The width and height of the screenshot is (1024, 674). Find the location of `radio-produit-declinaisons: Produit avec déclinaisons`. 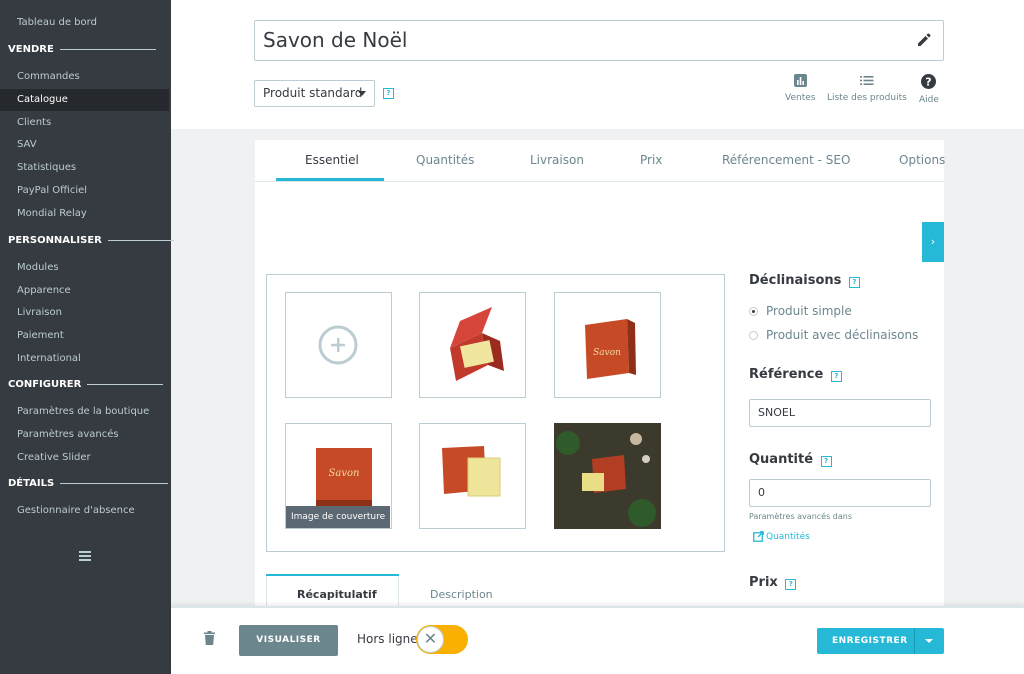

radio-produit-declinaisons: Produit avec déclinaisons is located at coordinates (833, 335).